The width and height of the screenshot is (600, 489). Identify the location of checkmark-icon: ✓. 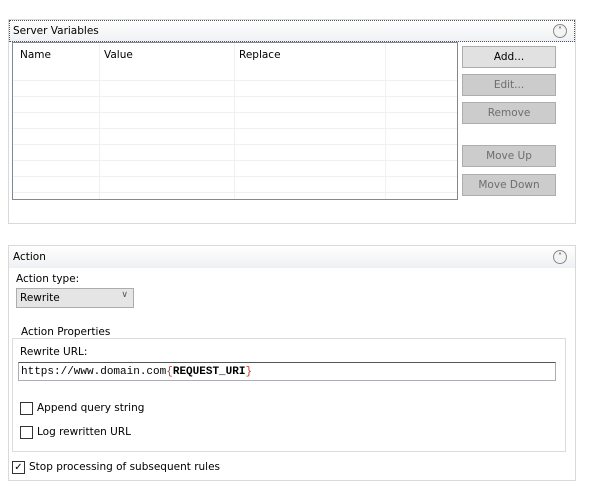
(18, 467).